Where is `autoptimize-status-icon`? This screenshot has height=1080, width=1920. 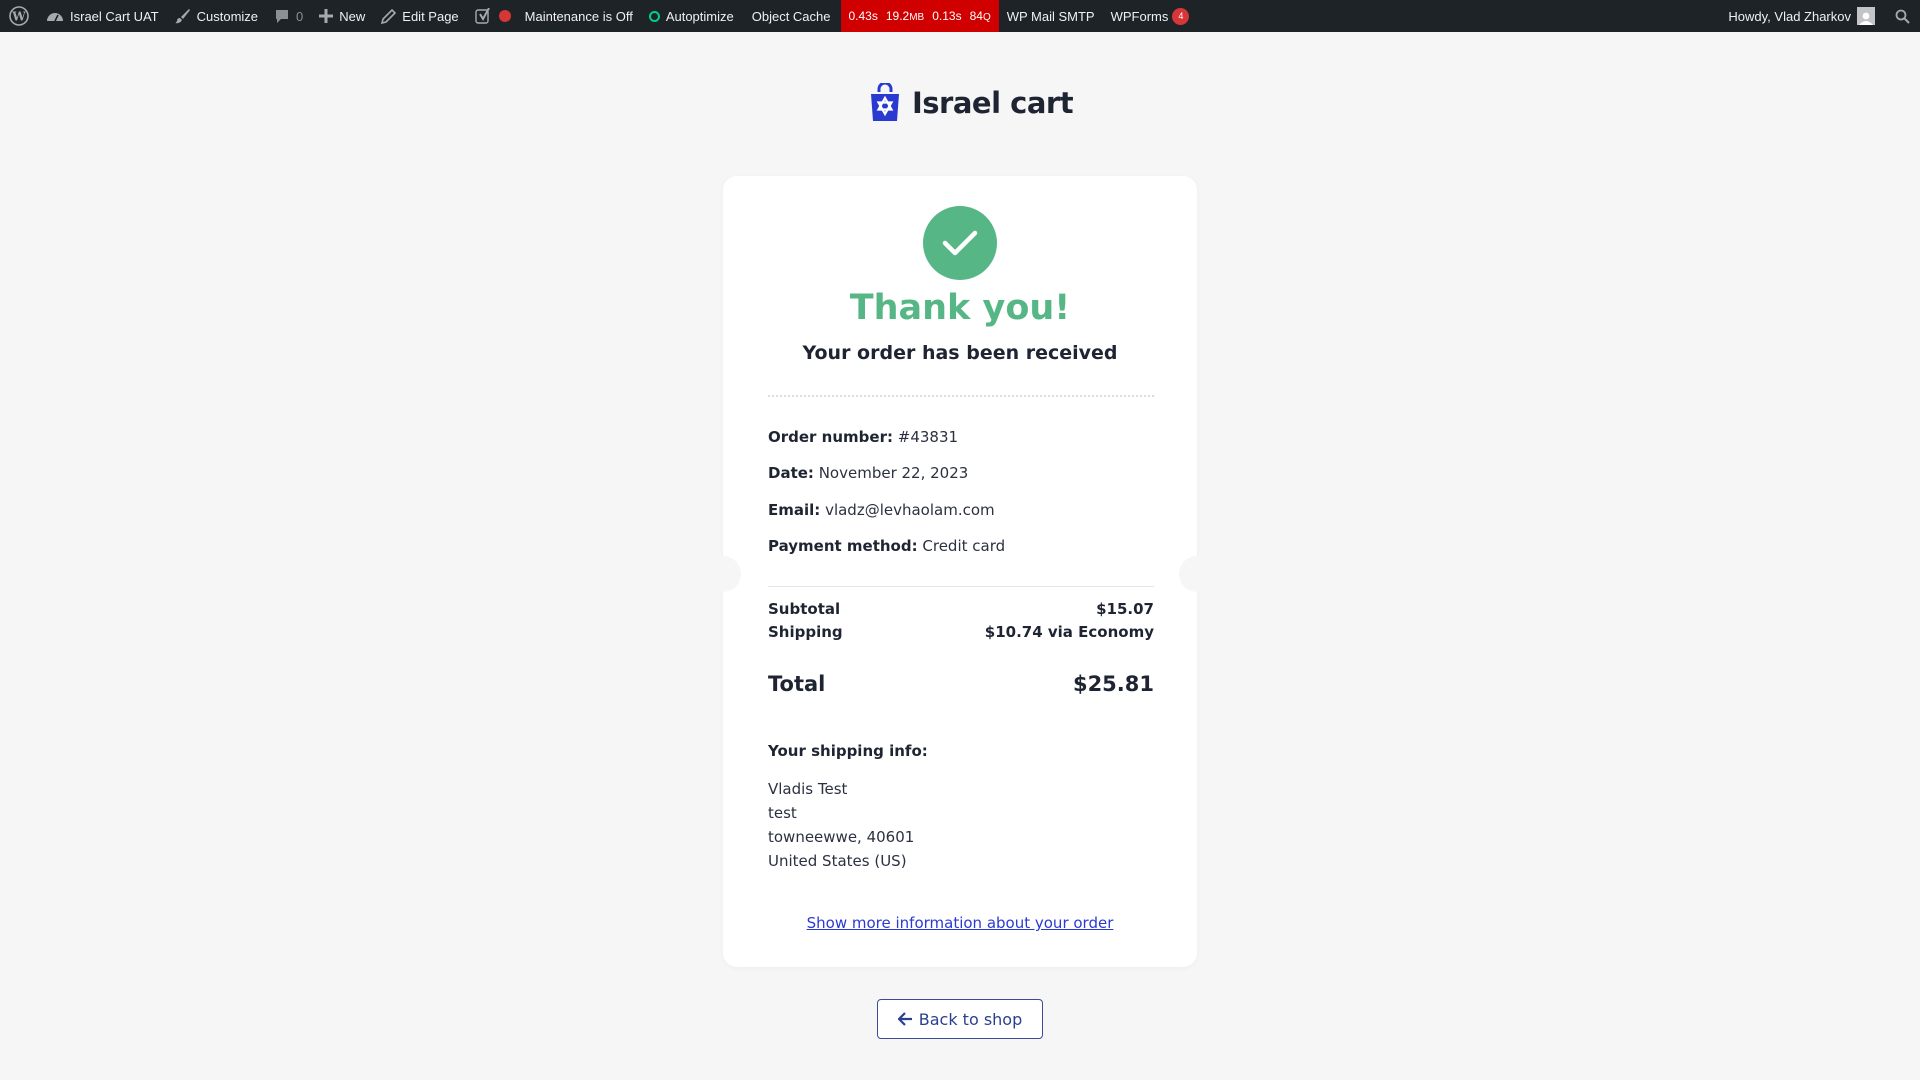
autoptimize-status-icon is located at coordinates (654, 16).